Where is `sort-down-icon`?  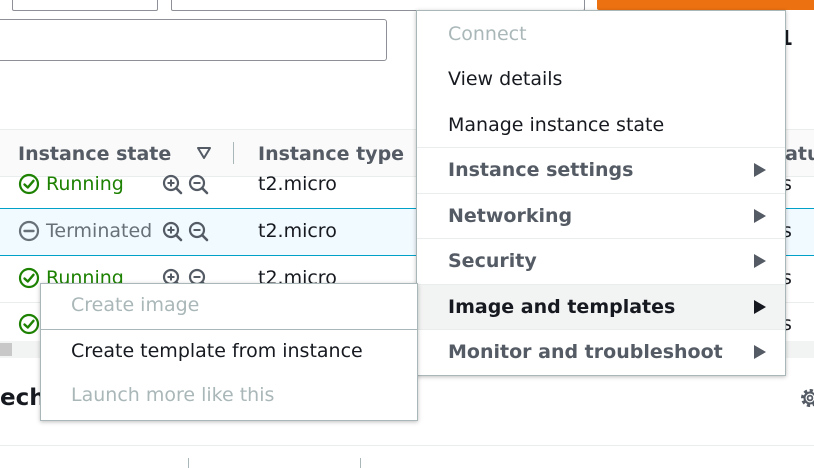
sort-down-icon is located at coordinates (204, 153).